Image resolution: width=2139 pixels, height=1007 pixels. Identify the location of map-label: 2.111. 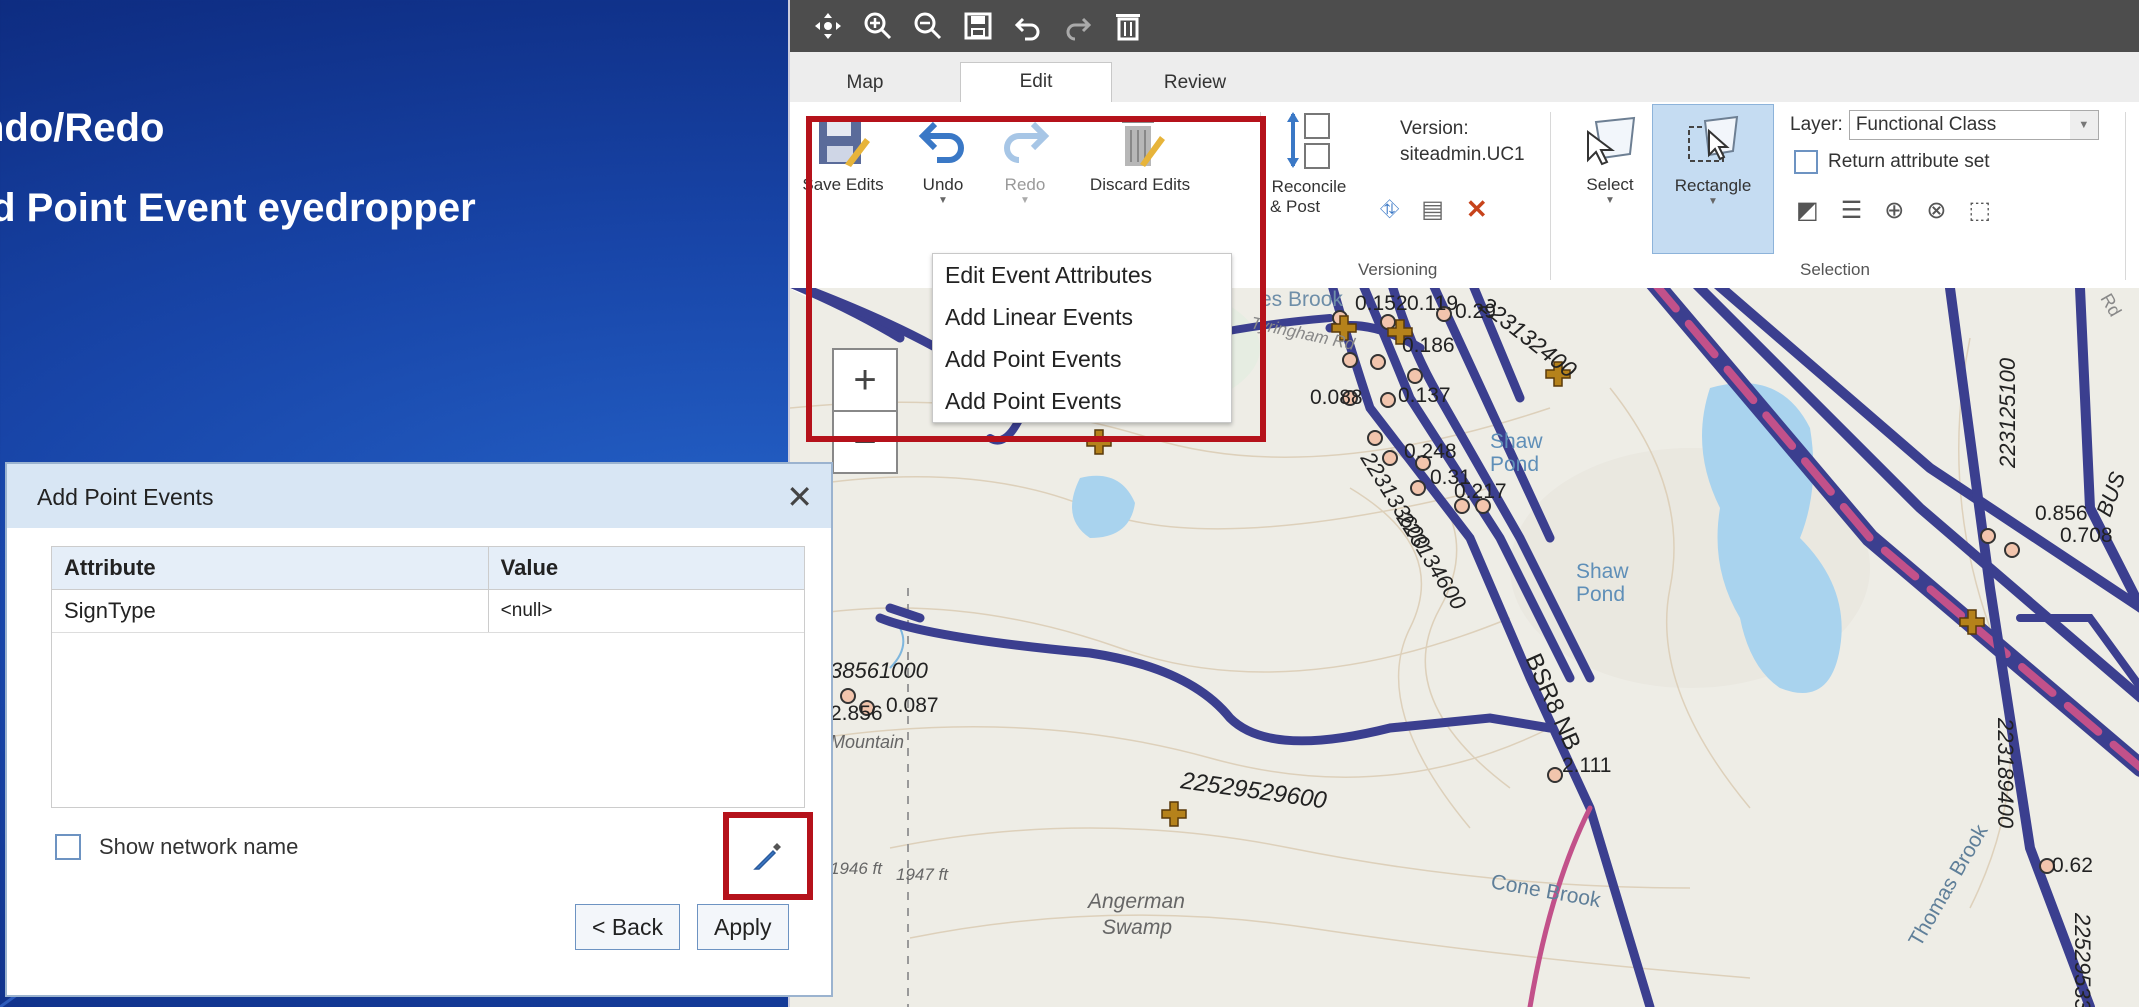
(1586, 765).